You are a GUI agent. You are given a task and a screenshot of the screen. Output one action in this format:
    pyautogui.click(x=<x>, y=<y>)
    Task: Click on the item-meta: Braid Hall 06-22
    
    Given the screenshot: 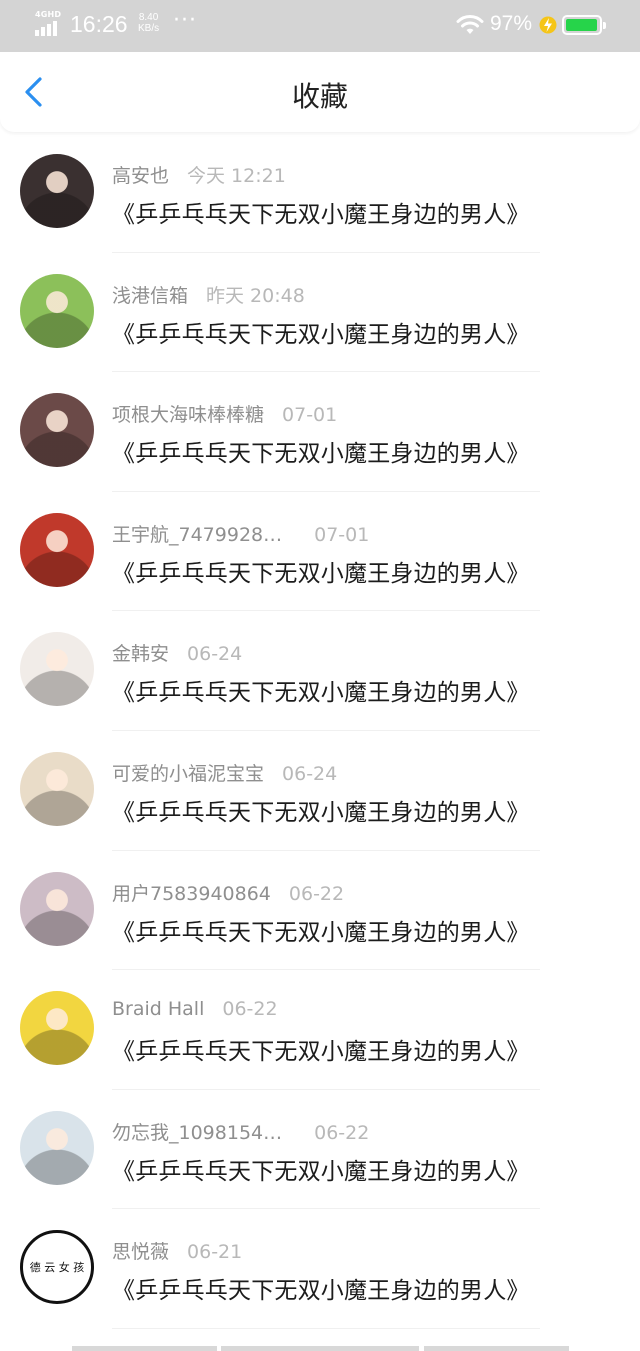 What is the action you would take?
    pyautogui.click(x=195, y=1009)
    